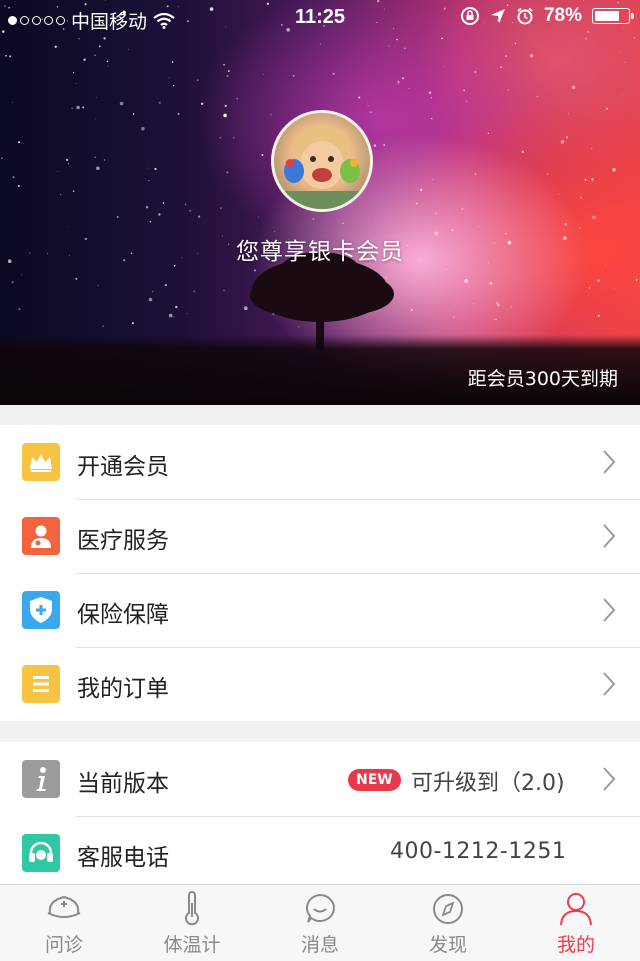 This screenshot has width=640, height=961. What do you see at coordinates (374, 780) in the screenshot?
I see `new-badge: NEW` at bounding box center [374, 780].